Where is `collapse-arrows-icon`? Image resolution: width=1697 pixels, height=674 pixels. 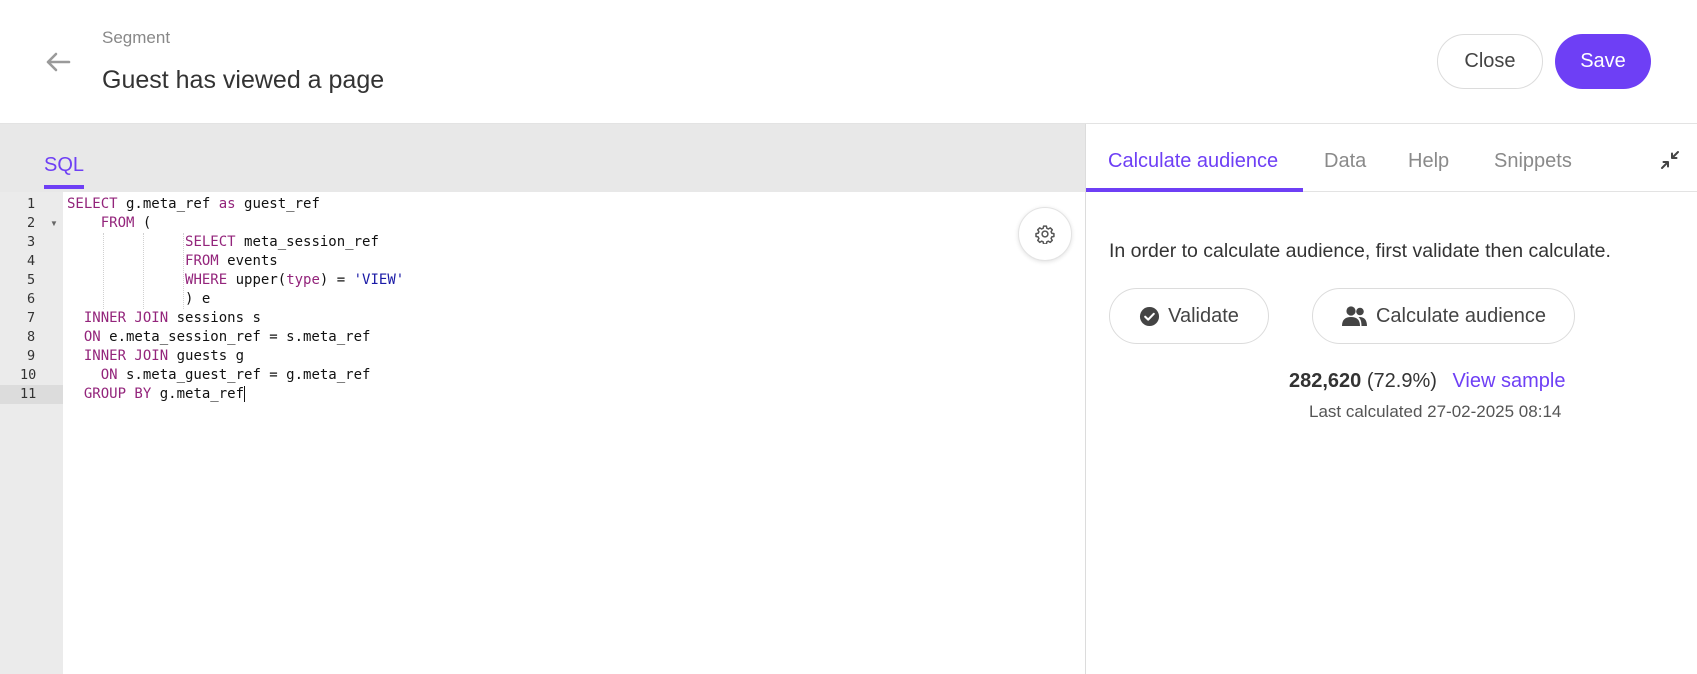
collapse-arrows-icon is located at coordinates (1670, 160).